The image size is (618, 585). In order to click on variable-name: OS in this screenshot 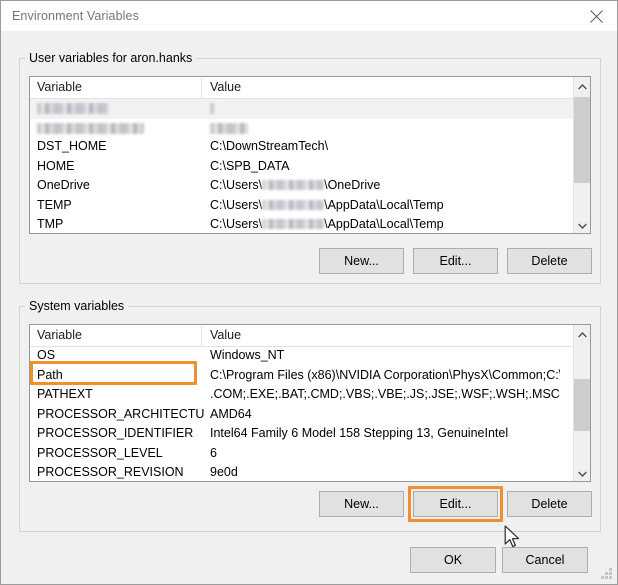, I will do `click(46, 355)`.